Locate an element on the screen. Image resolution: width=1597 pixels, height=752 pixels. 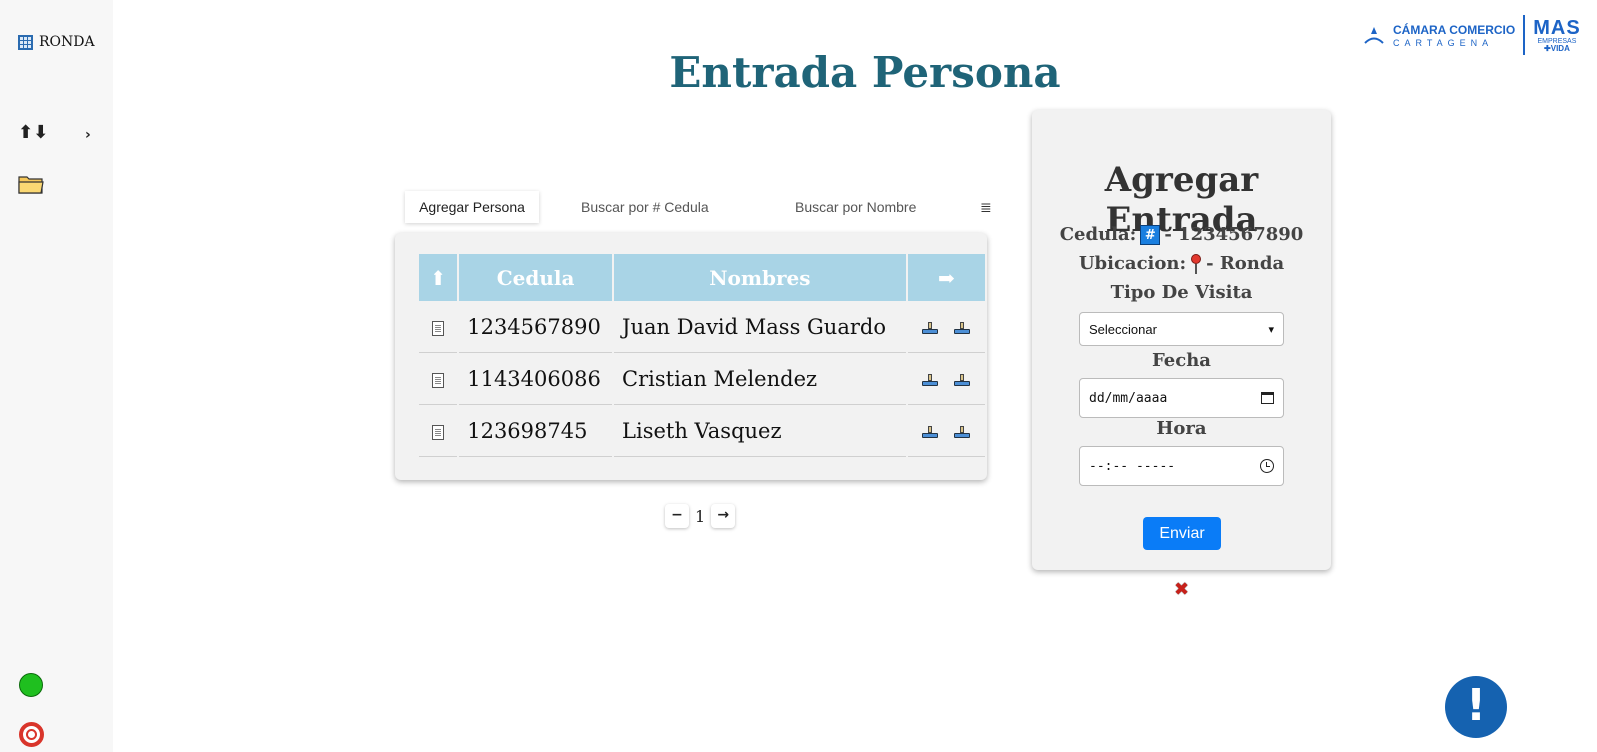
logo-line2: CARTAGENA is located at coordinates (1443, 42).